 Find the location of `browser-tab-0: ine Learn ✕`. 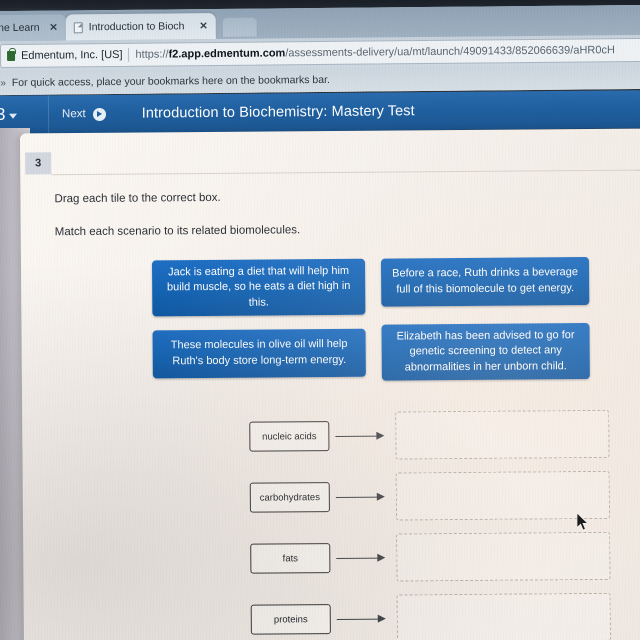

browser-tab-0: ine Learn ✕ is located at coordinates (33, 28).